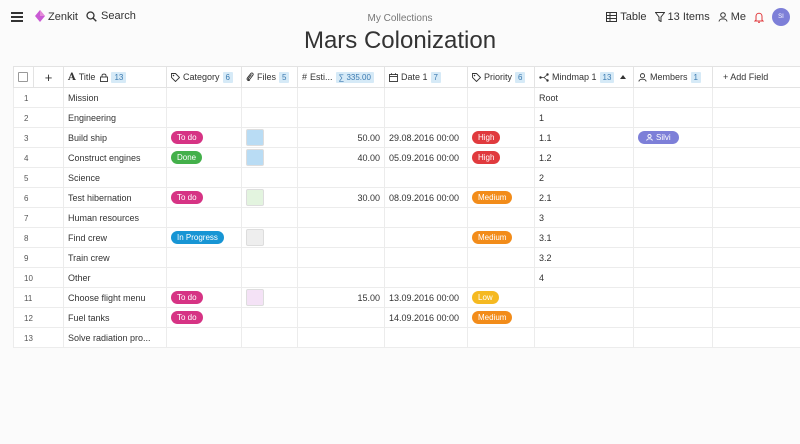  What do you see at coordinates (623, 77) in the screenshot?
I see `sort-ascending-icon` at bounding box center [623, 77].